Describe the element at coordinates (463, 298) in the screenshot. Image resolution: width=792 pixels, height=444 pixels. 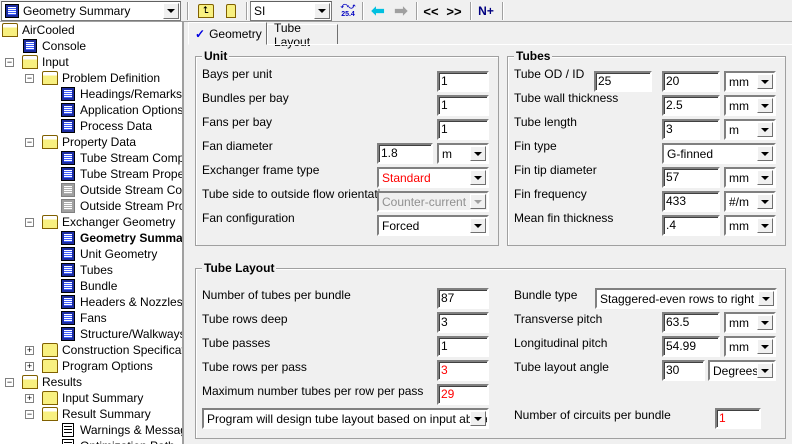
I see `tubes-per-bundle-input: 87` at that location.